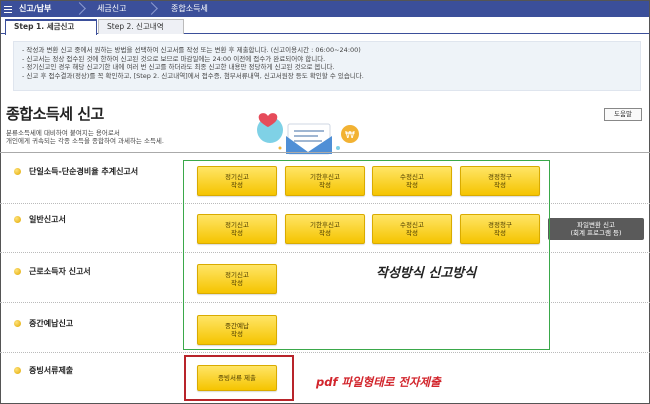 The height and width of the screenshot is (404, 650). What do you see at coordinates (378, 382) in the screenshot?
I see `pdf-submit-annotation: pdf 파일형태로 전자제출` at bounding box center [378, 382].